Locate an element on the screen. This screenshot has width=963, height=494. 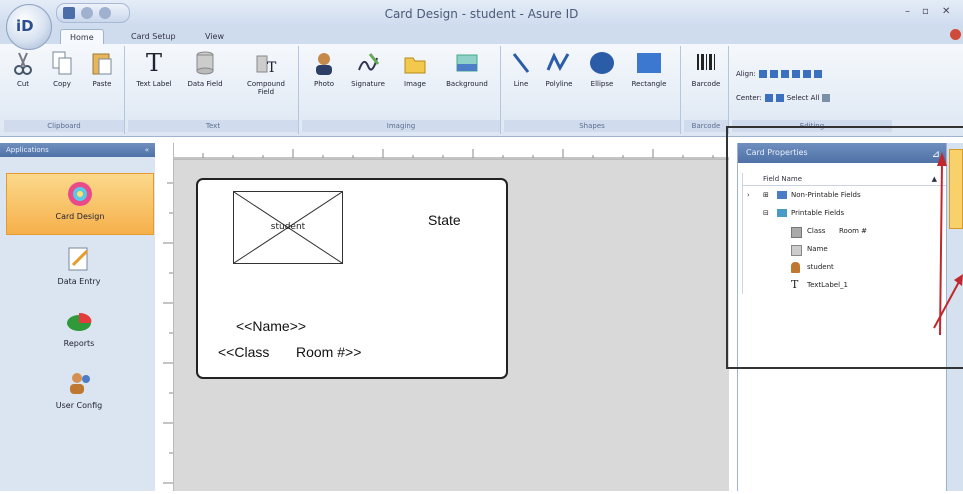
background-button: Background is located at coordinates (467, 69).